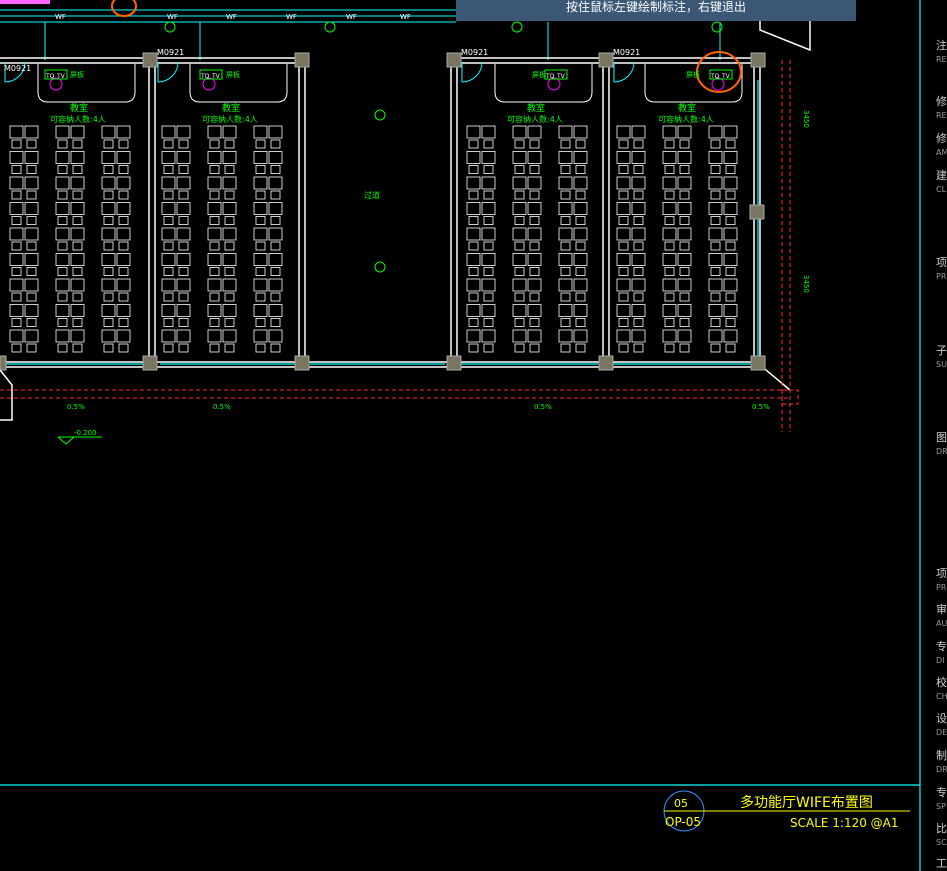  I want to click on dimension-2: 3450, so click(806, 284).